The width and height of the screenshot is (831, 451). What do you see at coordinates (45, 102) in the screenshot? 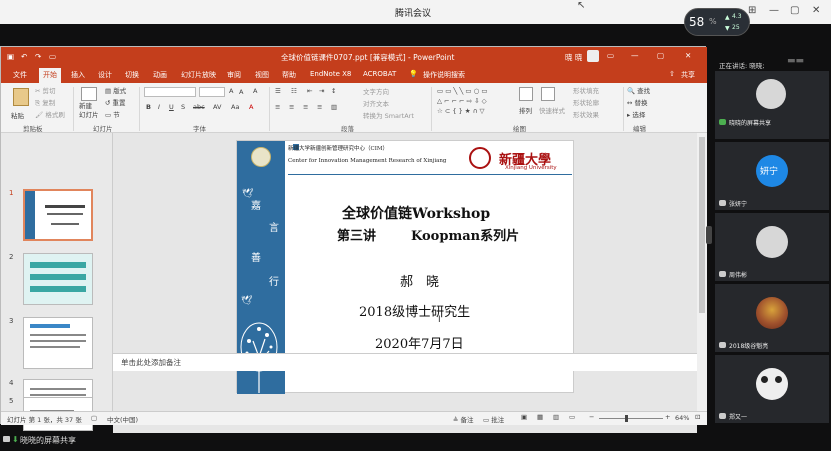
I see `copy-button: ⎘ 复制` at bounding box center [45, 102].